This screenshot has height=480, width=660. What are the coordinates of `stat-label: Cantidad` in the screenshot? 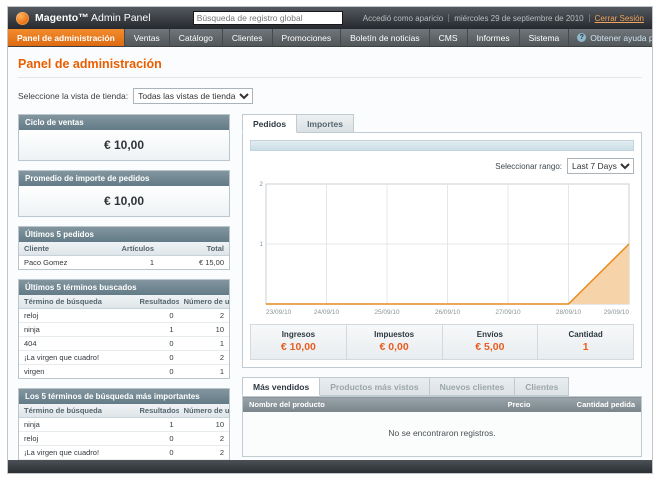 It's located at (585, 334).